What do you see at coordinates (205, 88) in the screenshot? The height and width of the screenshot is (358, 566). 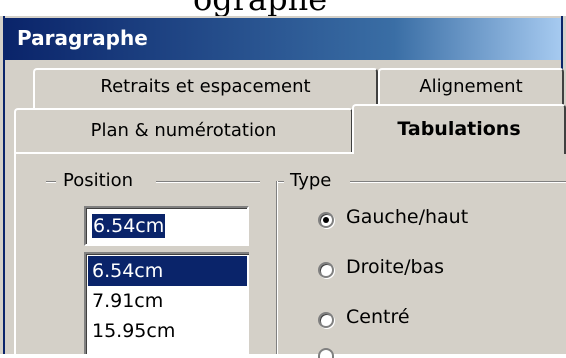 I see `tab-retraits-espacement: Retraits et espacement` at bounding box center [205, 88].